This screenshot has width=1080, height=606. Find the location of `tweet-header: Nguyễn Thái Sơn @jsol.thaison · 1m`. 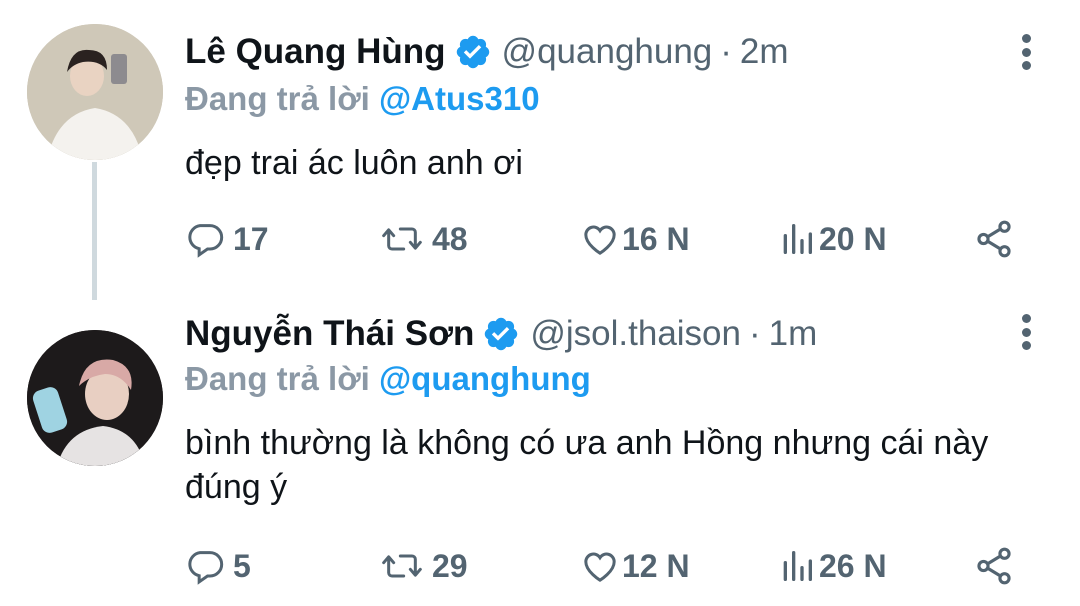

tweet-header: Nguyễn Thái Sơn @jsol.thaison · 1m is located at coordinates (501, 334).